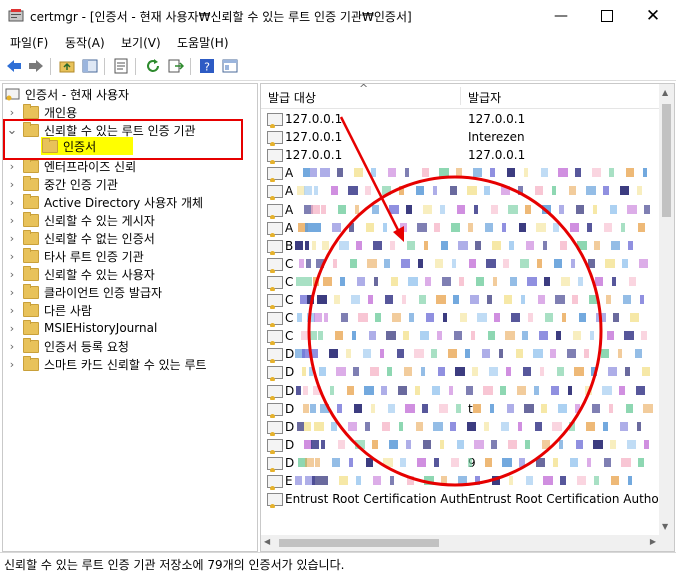 The height and width of the screenshot is (575, 676). I want to click on tree-item: › MSIEHistoryJournal, so click(81, 328).